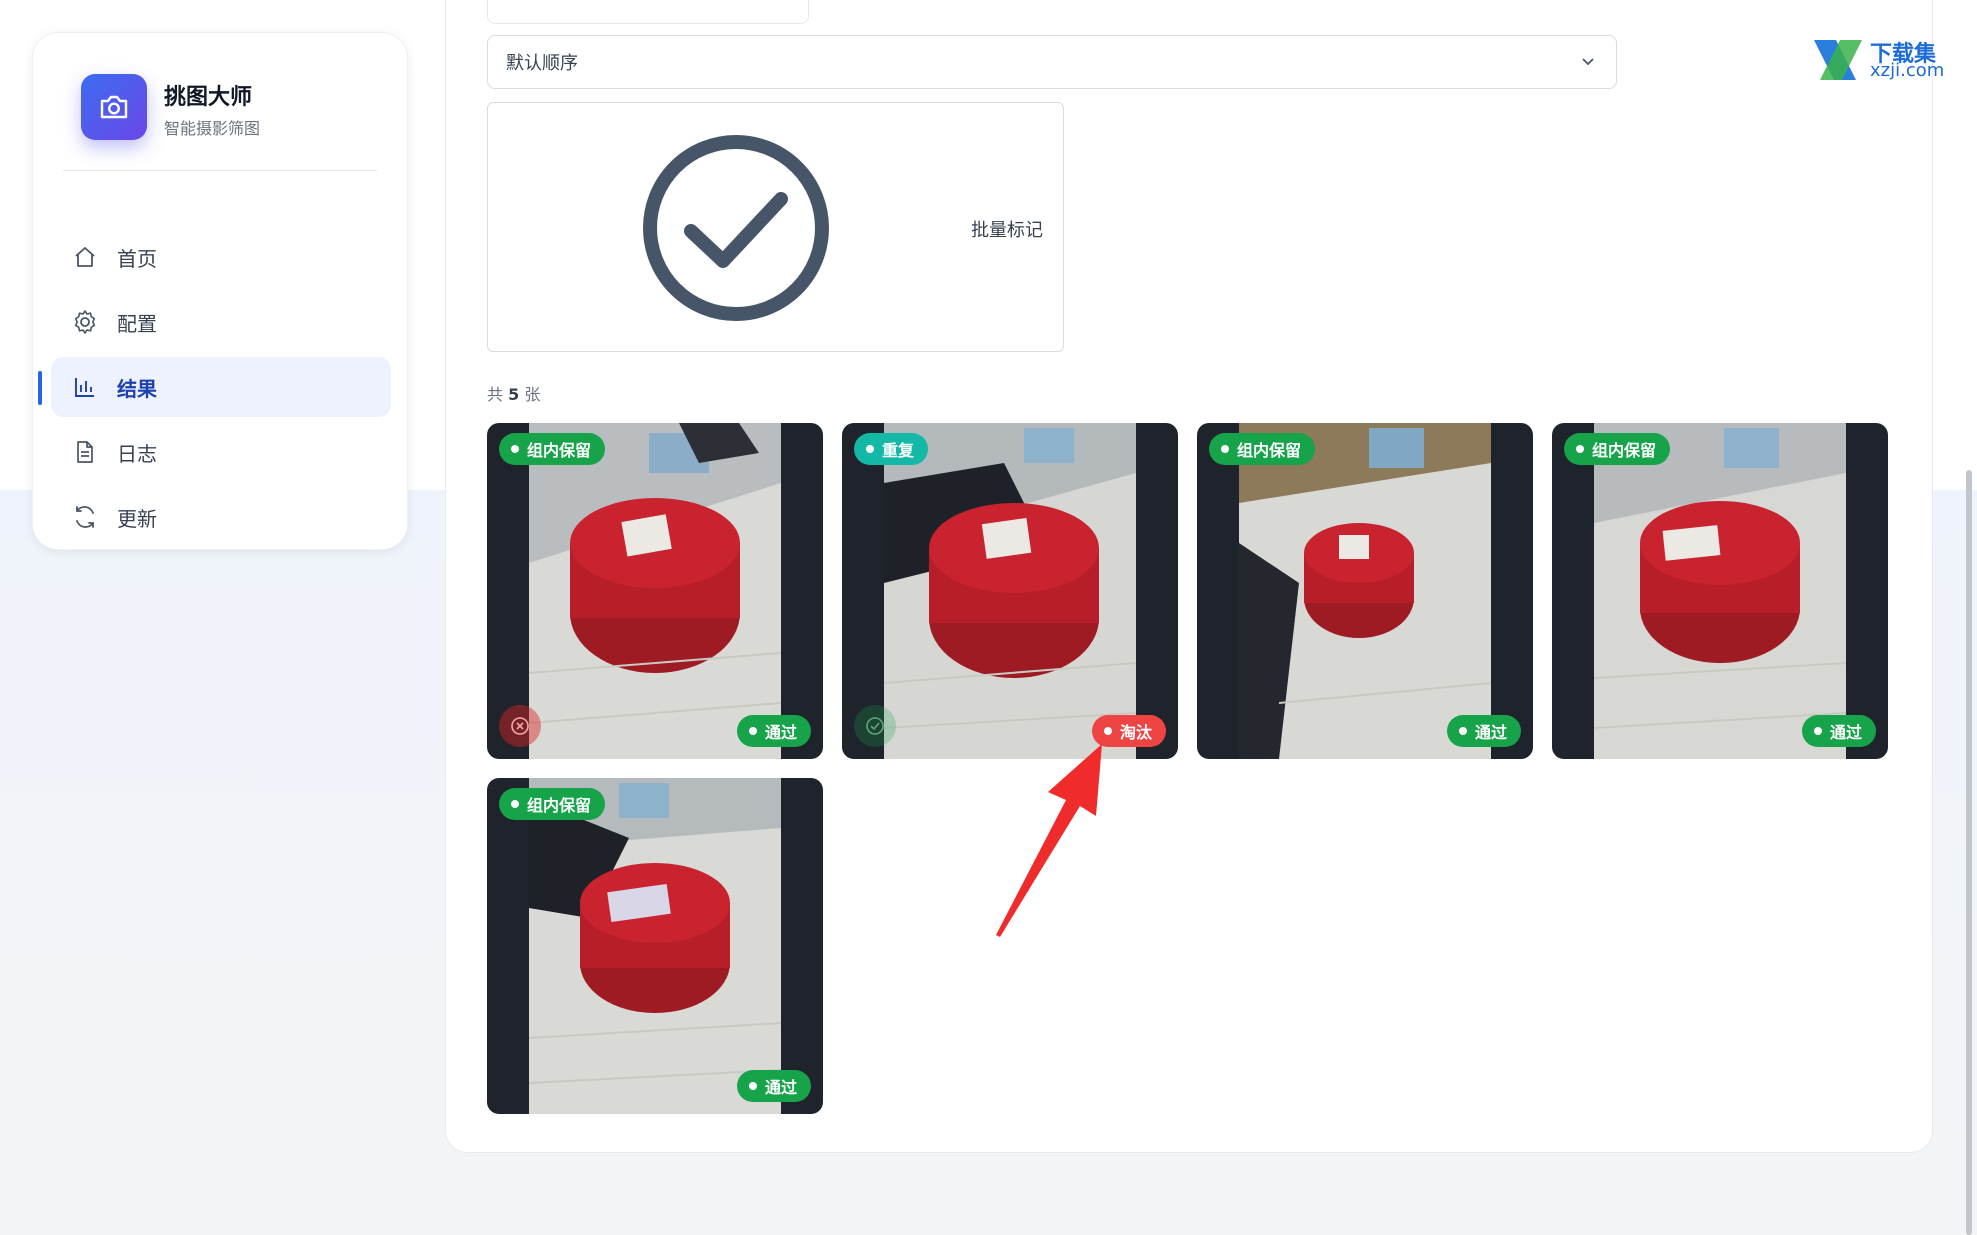  Describe the element at coordinates (208, 97) in the screenshot. I see `app-title: 挑图大师` at that location.